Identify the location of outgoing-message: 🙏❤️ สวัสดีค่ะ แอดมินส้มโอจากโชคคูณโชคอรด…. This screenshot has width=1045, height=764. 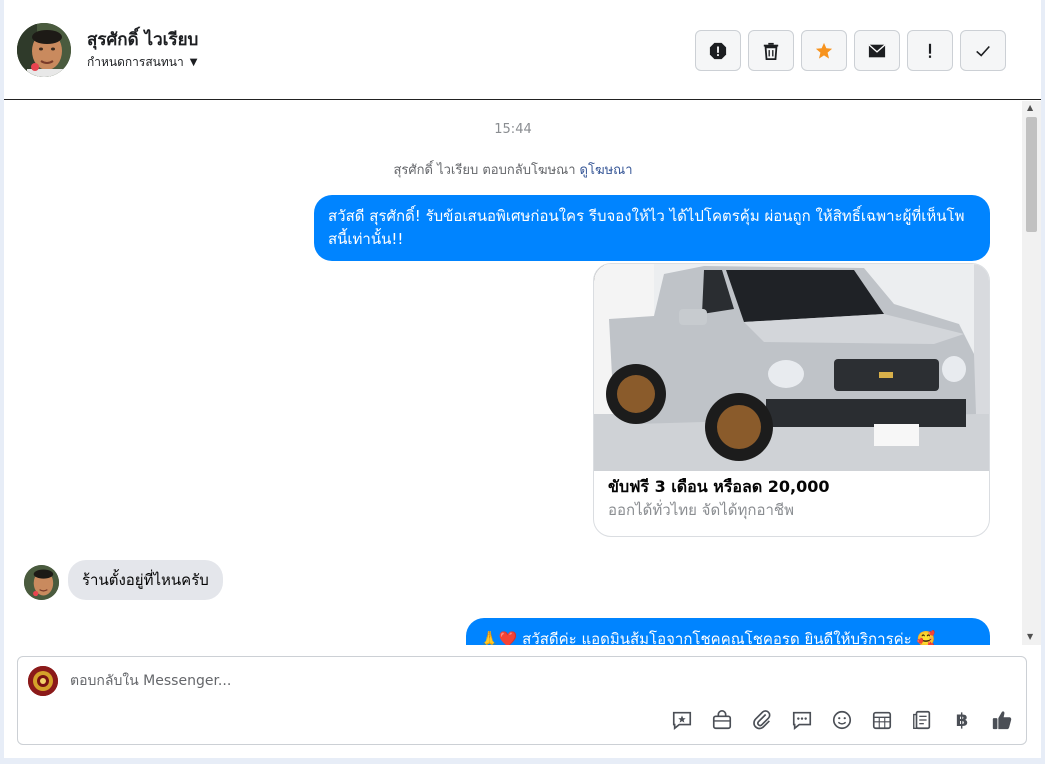
(728, 631).